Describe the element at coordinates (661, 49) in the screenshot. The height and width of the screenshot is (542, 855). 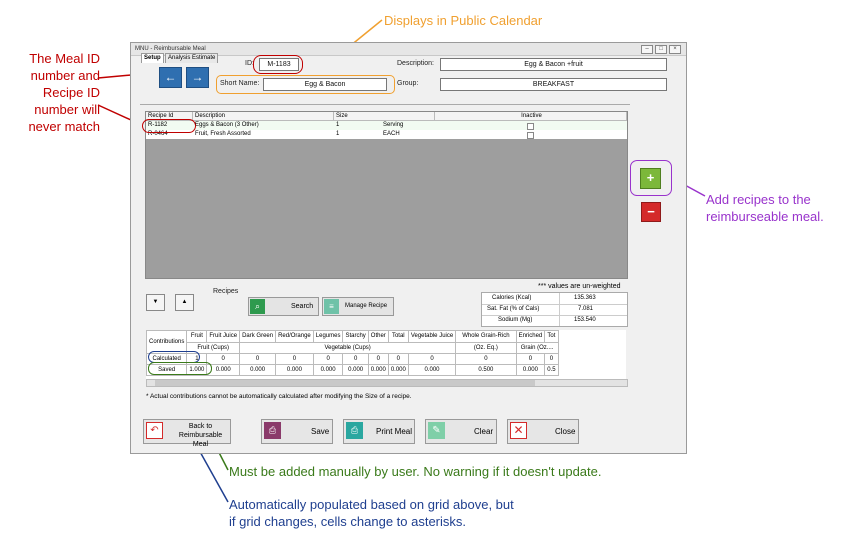
I see `maximize-icon: □` at that location.